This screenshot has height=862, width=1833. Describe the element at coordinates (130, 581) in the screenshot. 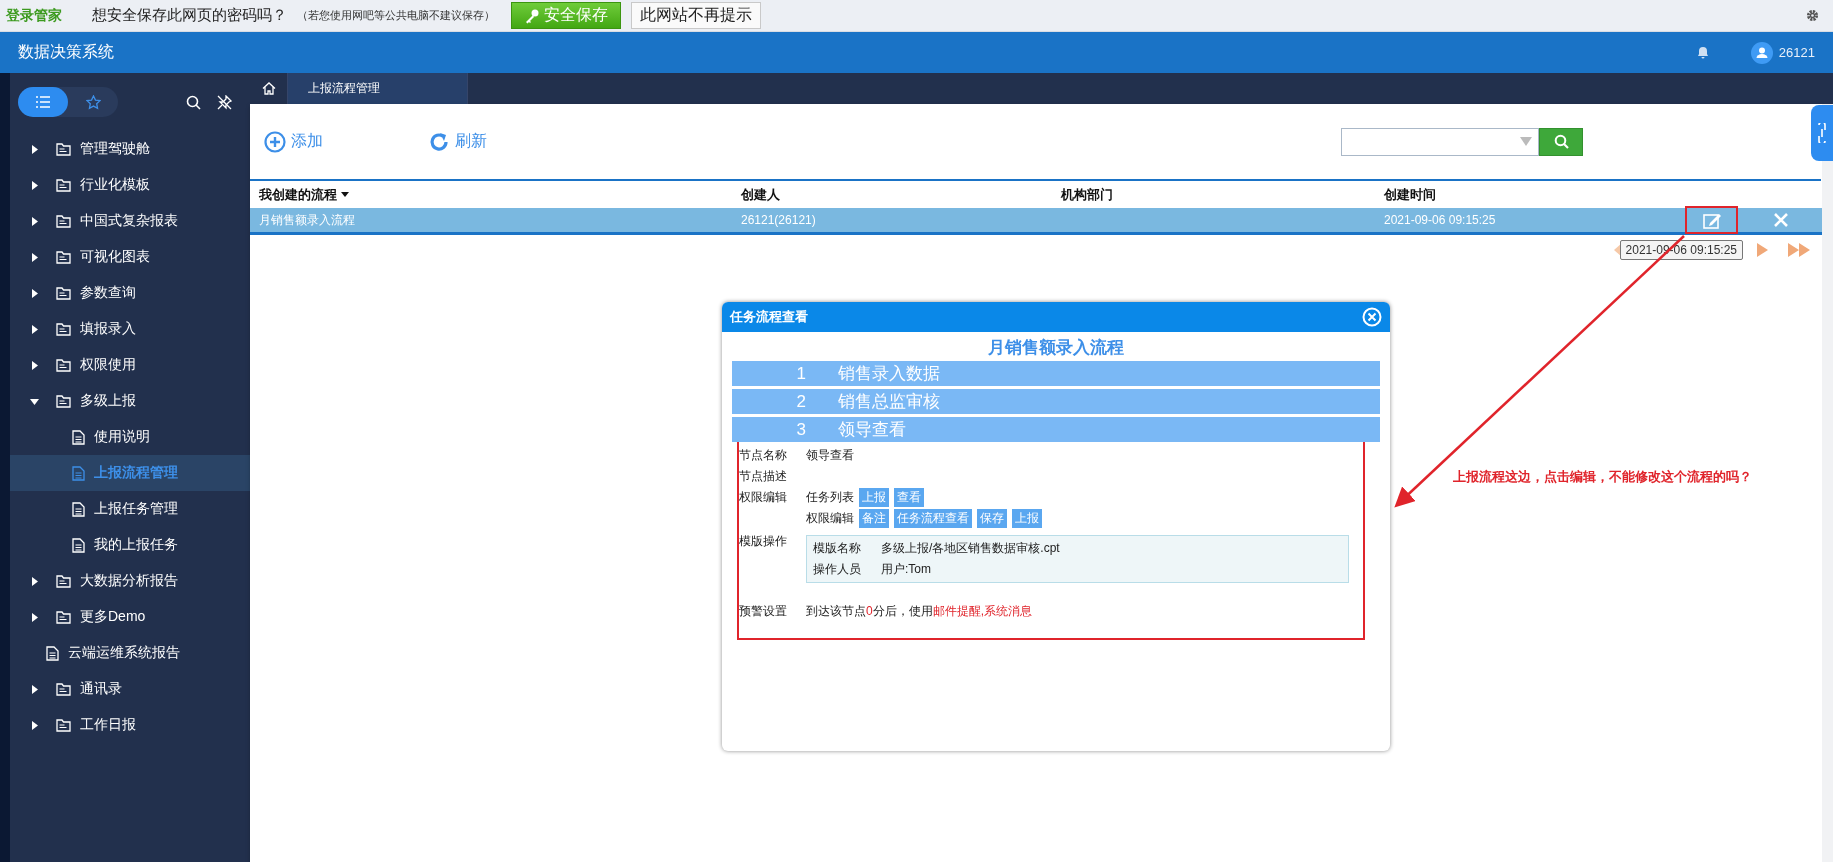

I see `sidebar-item: 大数据分析报告` at that location.